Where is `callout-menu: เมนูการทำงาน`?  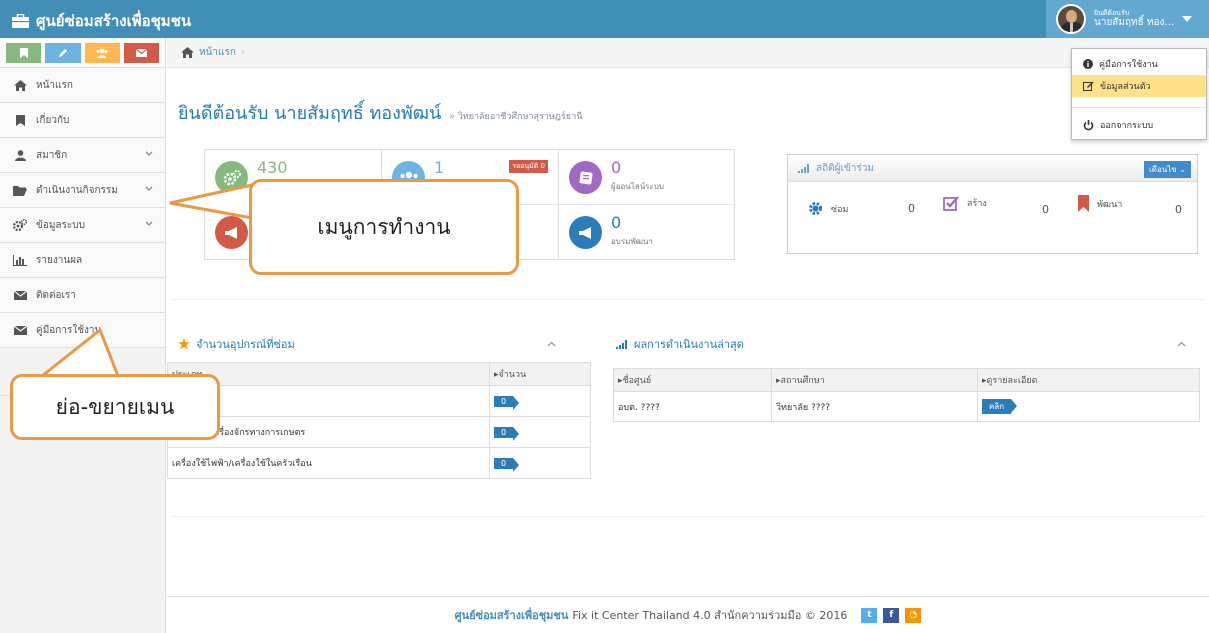
callout-menu: เมนูการทำงาน is located at coordinates (384, 227).